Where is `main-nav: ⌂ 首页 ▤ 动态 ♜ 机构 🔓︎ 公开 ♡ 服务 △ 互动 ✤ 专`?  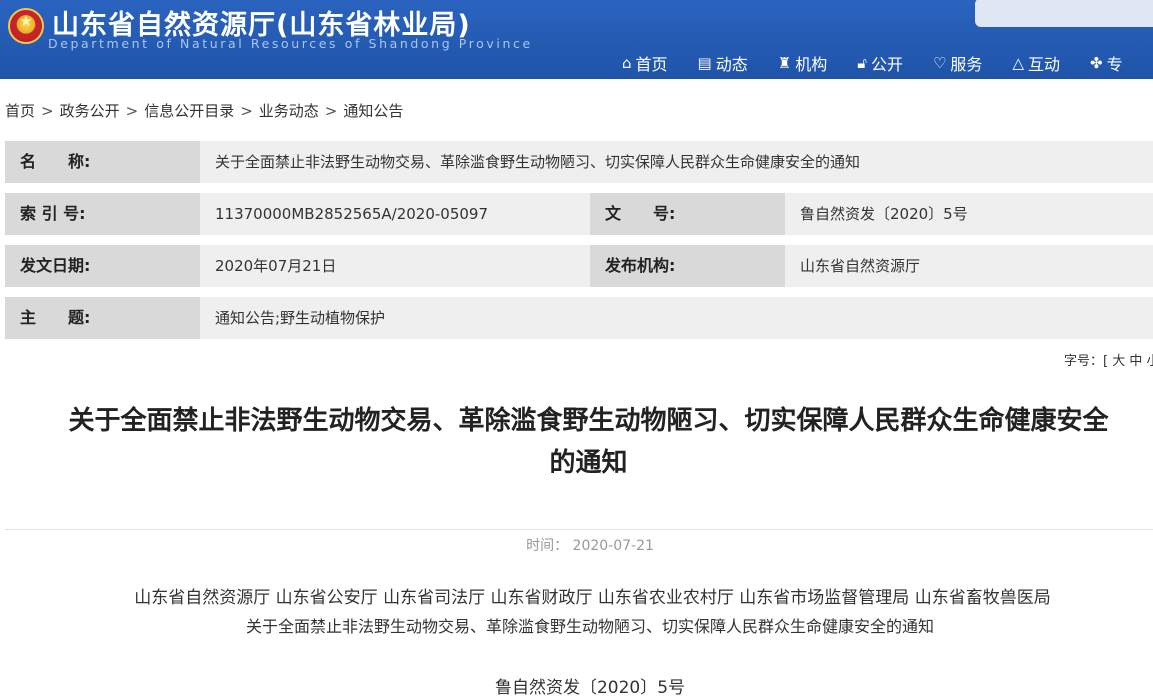
main-nav: ⌂ 首页 ▤ 动态 ♜ 机构 🔓︎ 公开 ♡ 服务 △ 互动 ✤ 专 is located at coordinates (887, 63).